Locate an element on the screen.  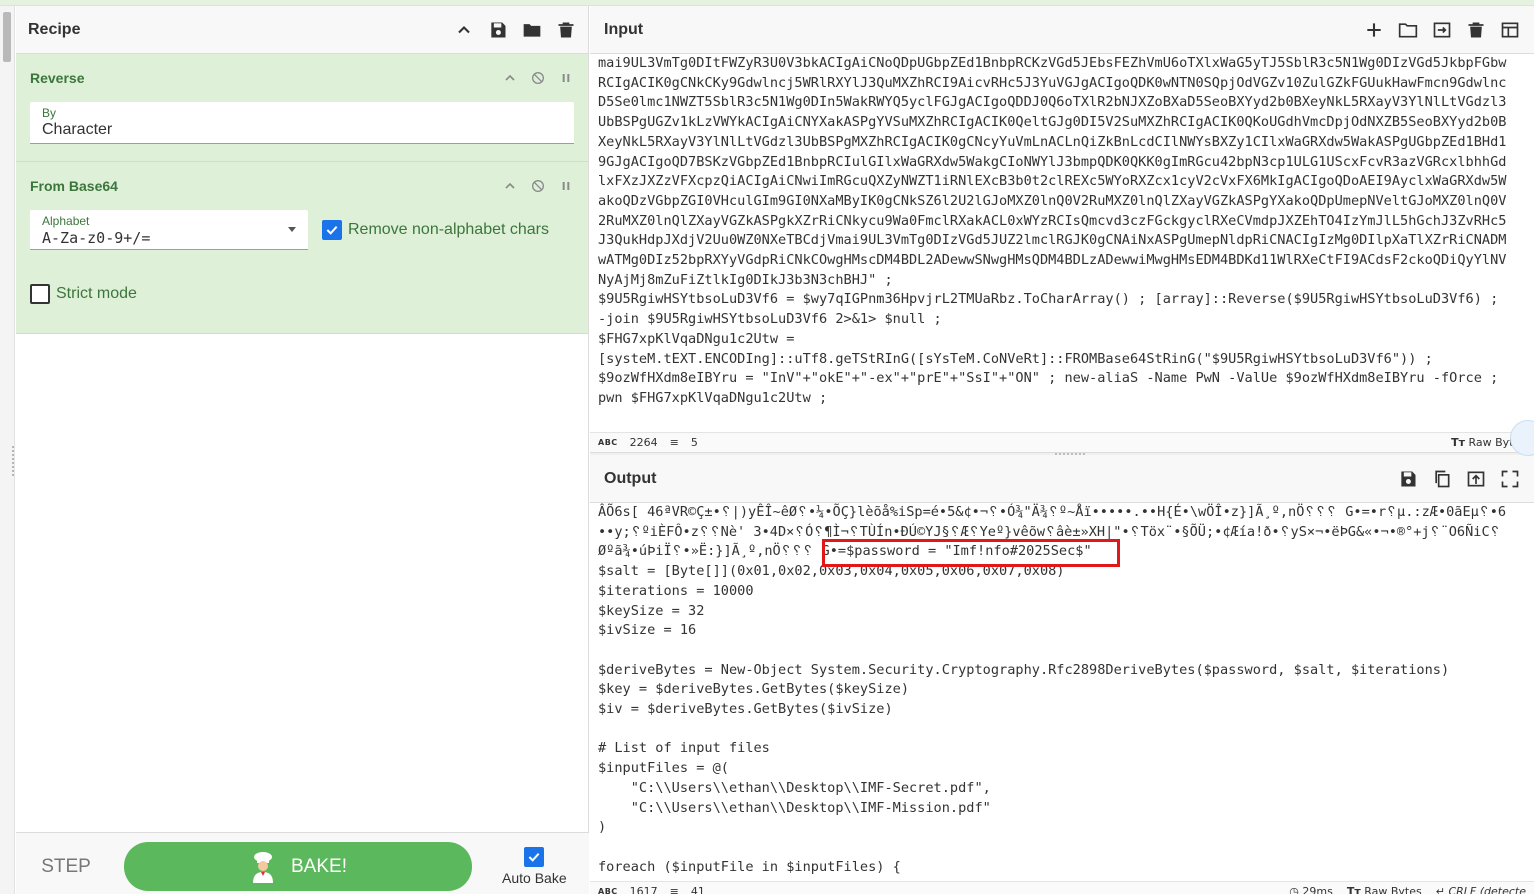
input-line: NyAjMj8mZuFiZtlkIg0DIkJ3b3N3chBHJ" ; is located at coordinates (745, 279).